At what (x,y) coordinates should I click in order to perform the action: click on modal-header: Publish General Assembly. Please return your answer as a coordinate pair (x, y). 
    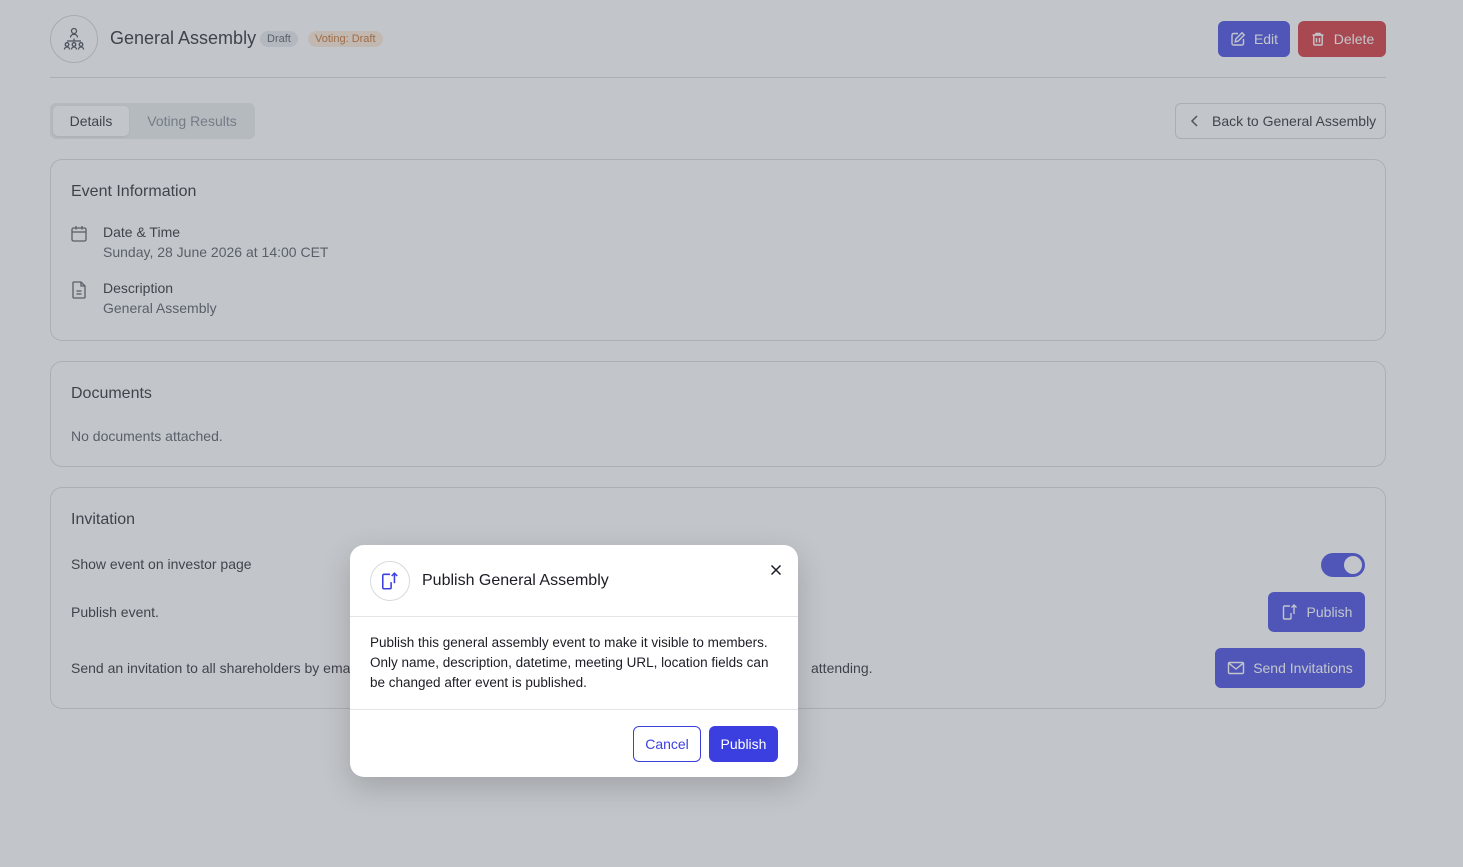
    Looking at the image, I should click on (574, 581).